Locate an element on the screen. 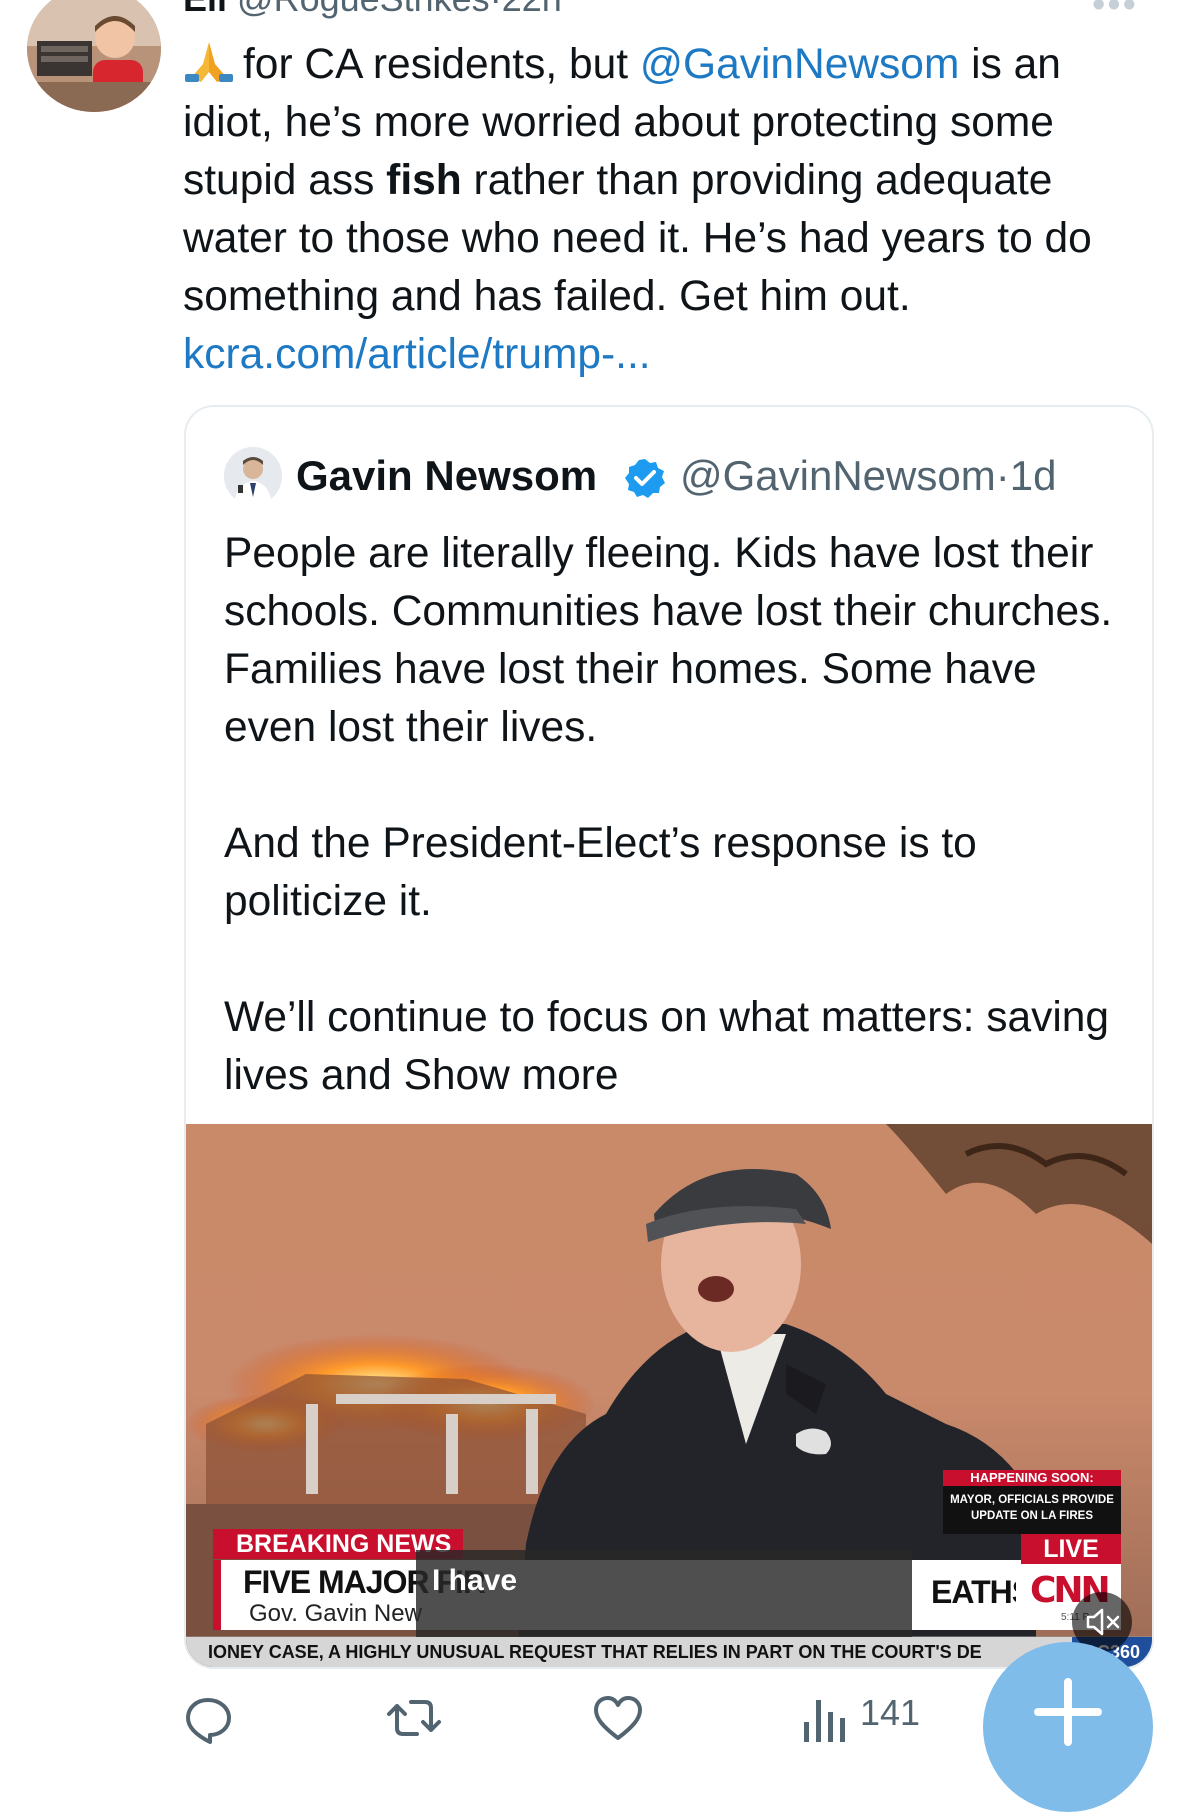  tweet-time: 22h is located at coordinates (532, 9).